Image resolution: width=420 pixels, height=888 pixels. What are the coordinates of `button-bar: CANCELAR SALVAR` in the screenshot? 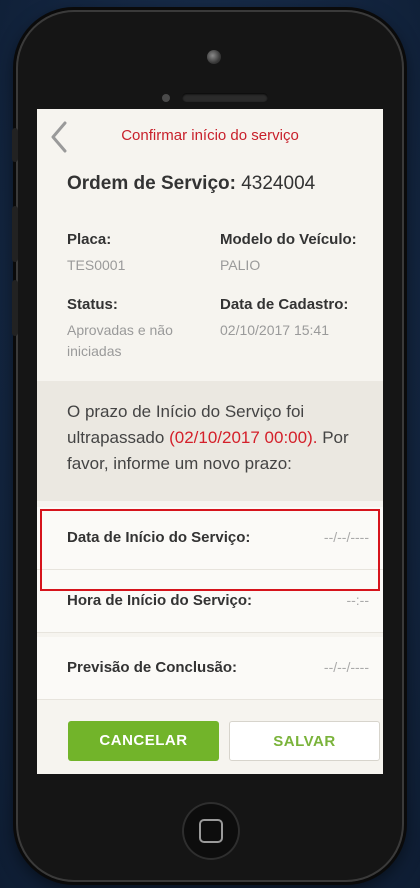 It's located at (210, 739).